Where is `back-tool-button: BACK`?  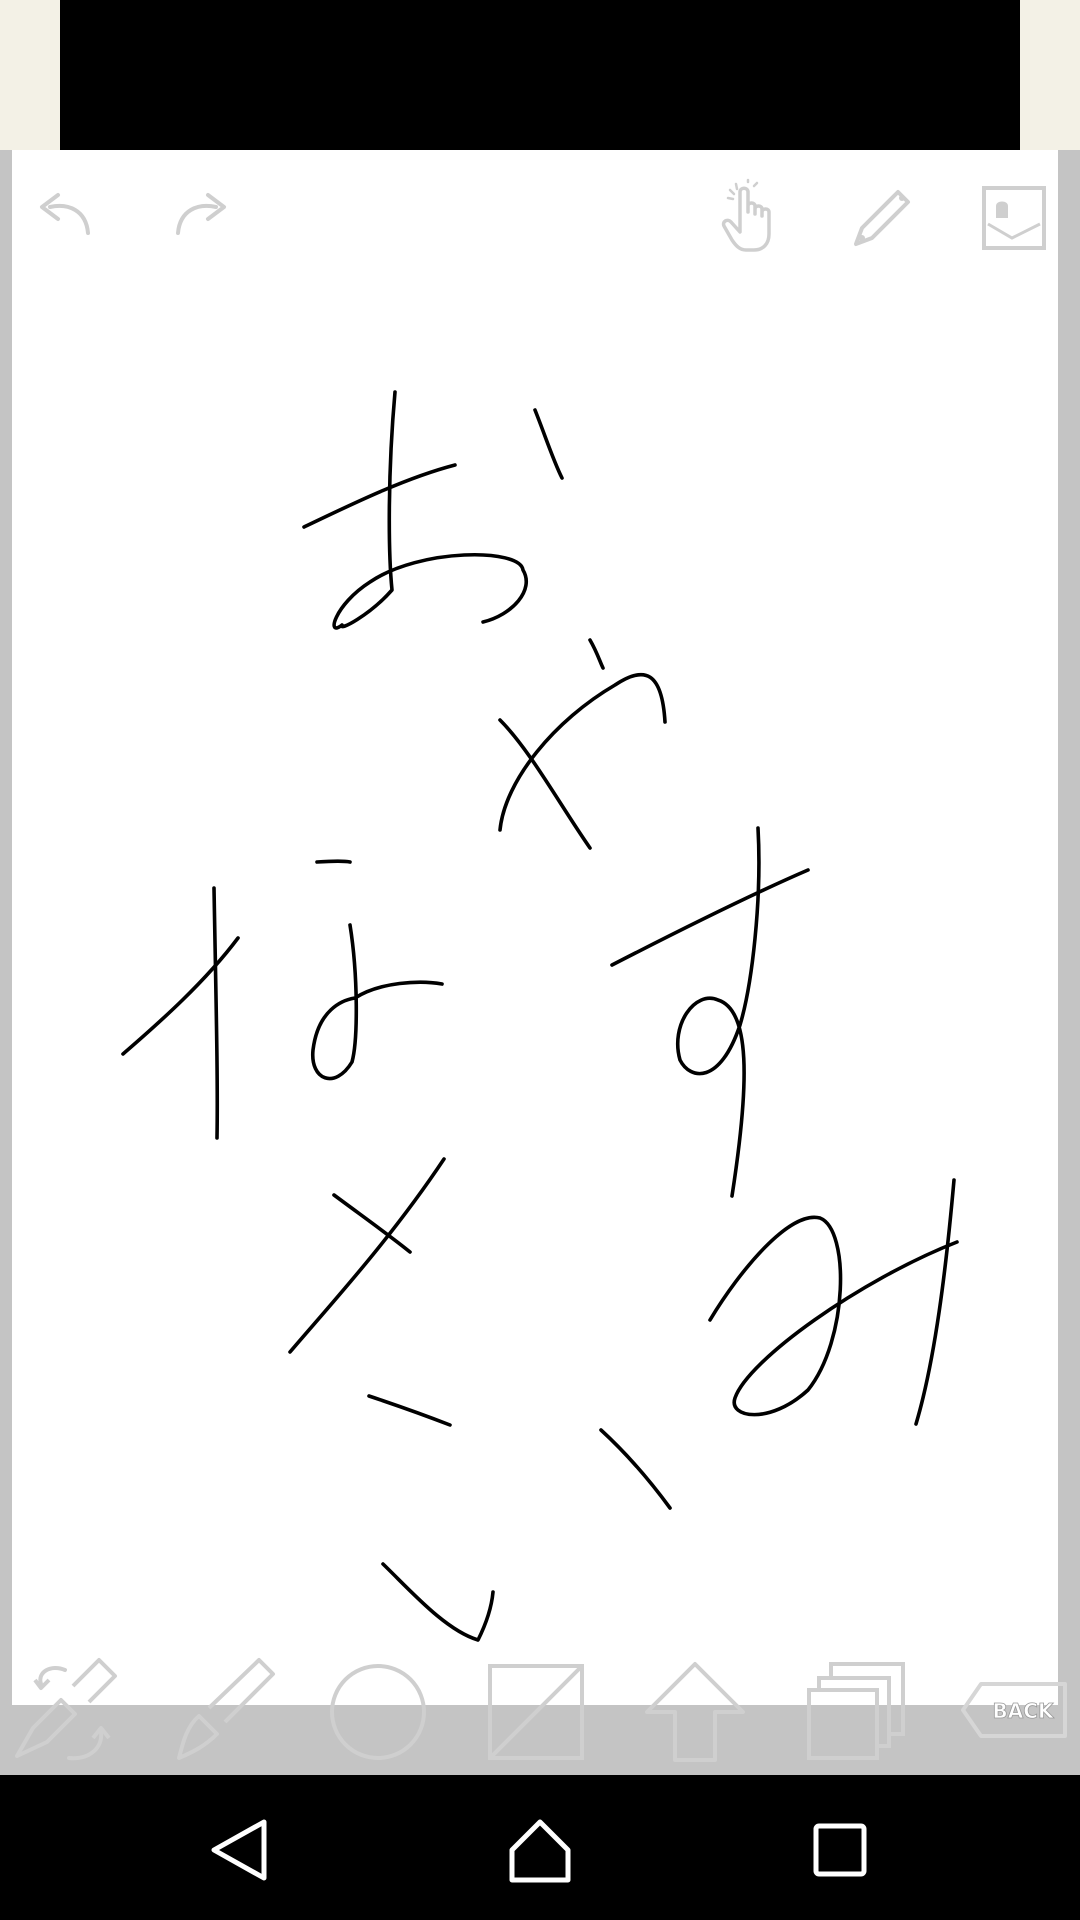 back-tool-button: BACK is located at coordinates (1015, 1710).